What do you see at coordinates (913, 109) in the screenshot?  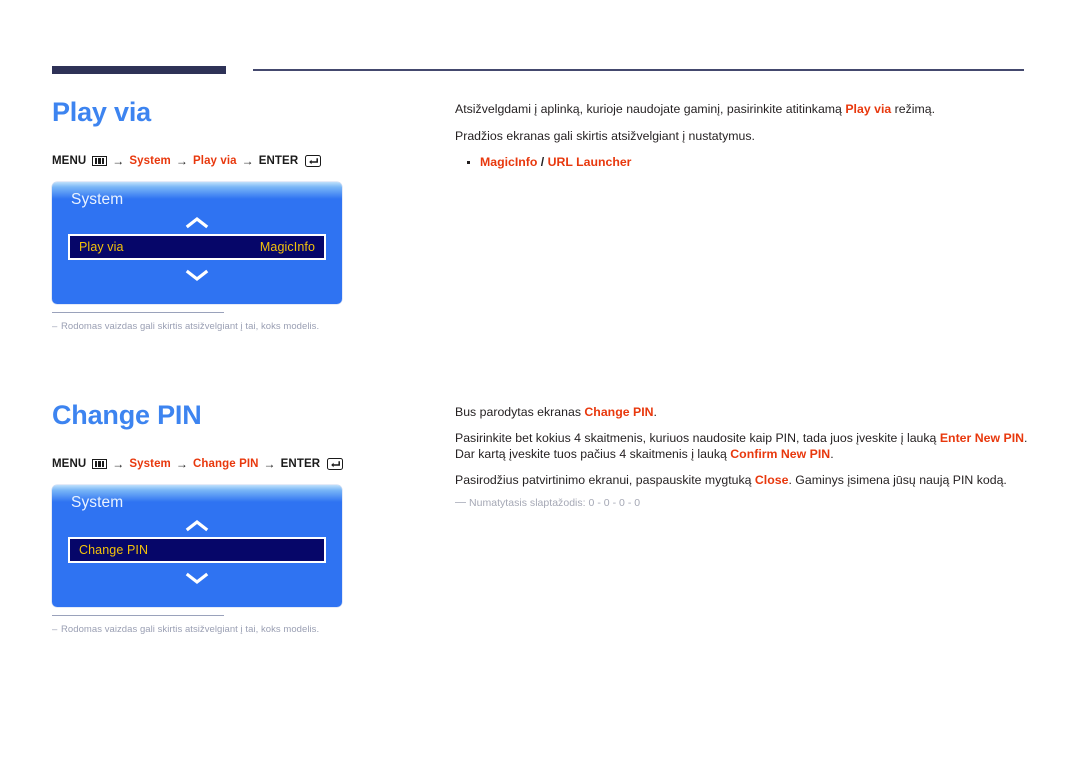 I see `text-run: režimą.` at bounding box center [913, 109].